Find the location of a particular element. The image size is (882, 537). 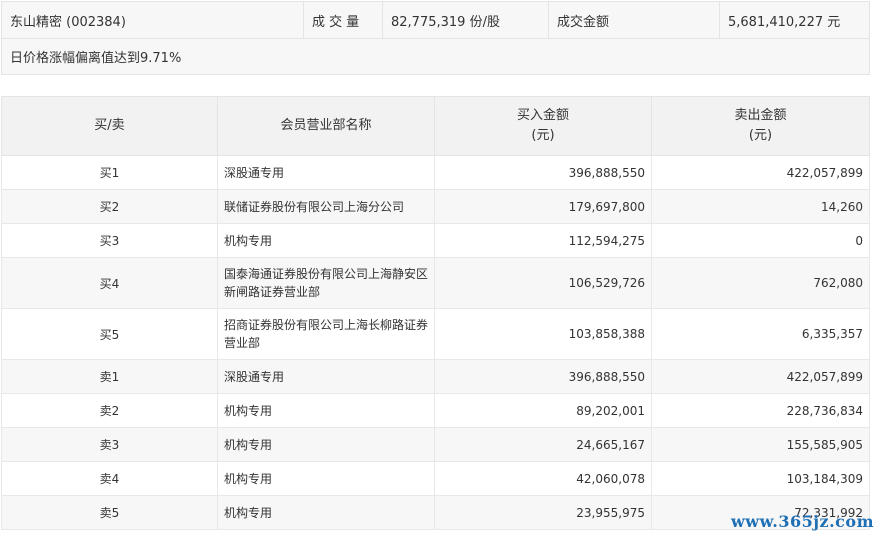

table-row: 卖3 机构专用 24,665,167 155,585,905 is located at coordinates (435, 444).